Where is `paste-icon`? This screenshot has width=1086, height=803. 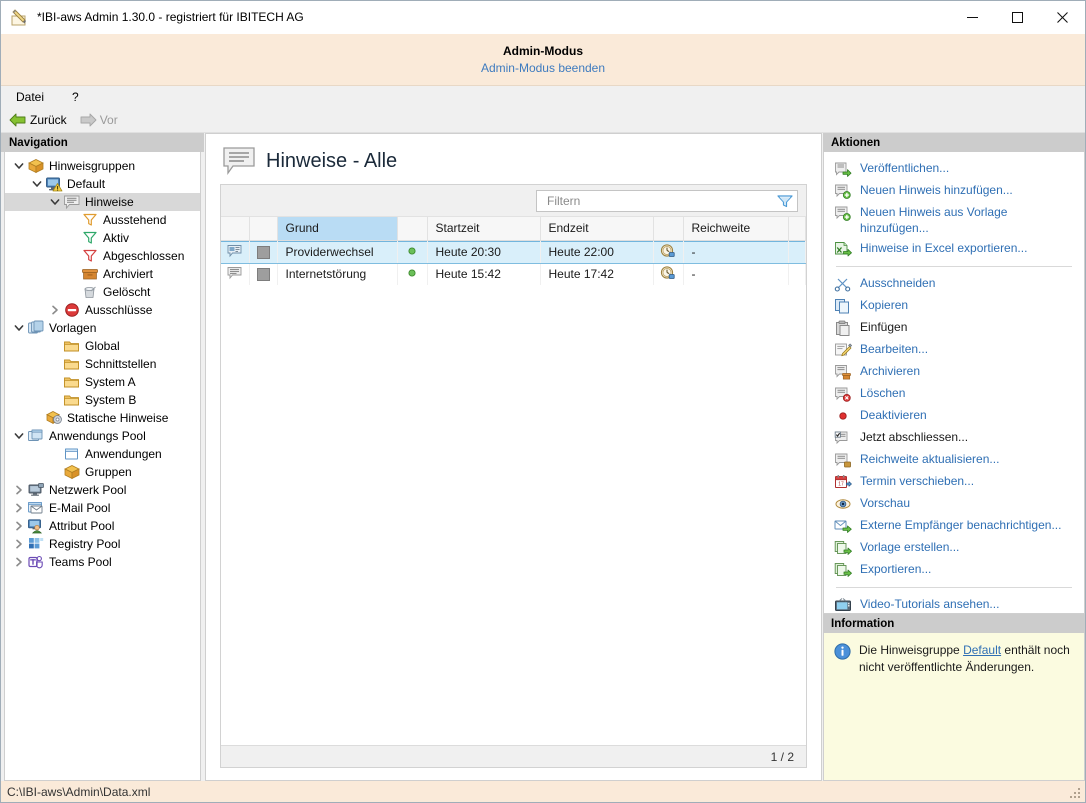
paste-icon is located at coordinates (843, 328).